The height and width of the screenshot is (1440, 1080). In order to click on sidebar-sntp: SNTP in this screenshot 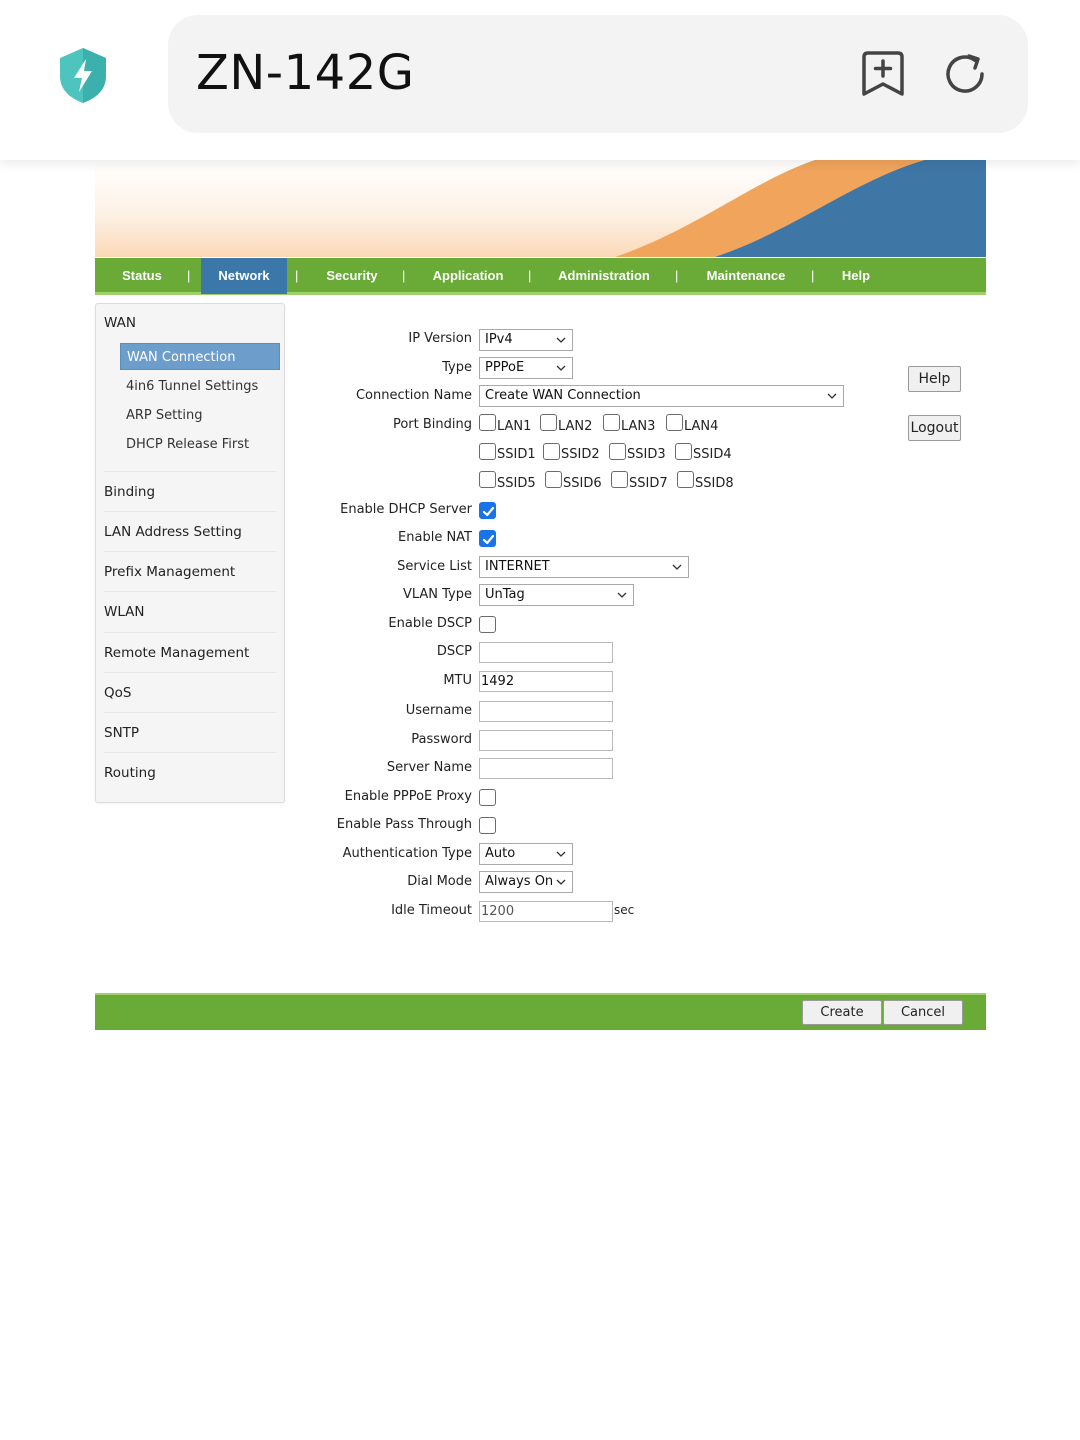, I will do `click(121, 733)`.